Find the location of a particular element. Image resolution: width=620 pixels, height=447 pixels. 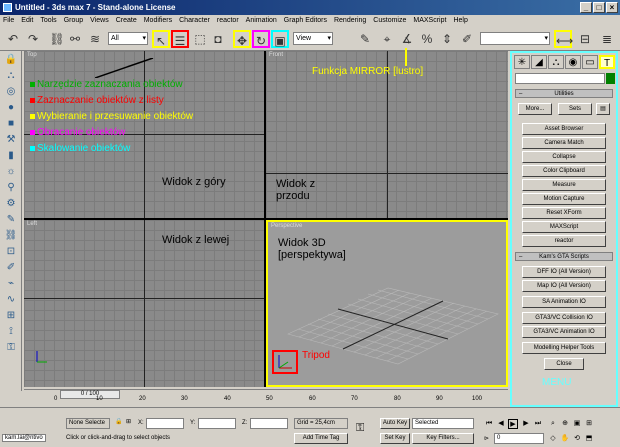

percent-snap-icon: % is located at coordinates (427, 39).